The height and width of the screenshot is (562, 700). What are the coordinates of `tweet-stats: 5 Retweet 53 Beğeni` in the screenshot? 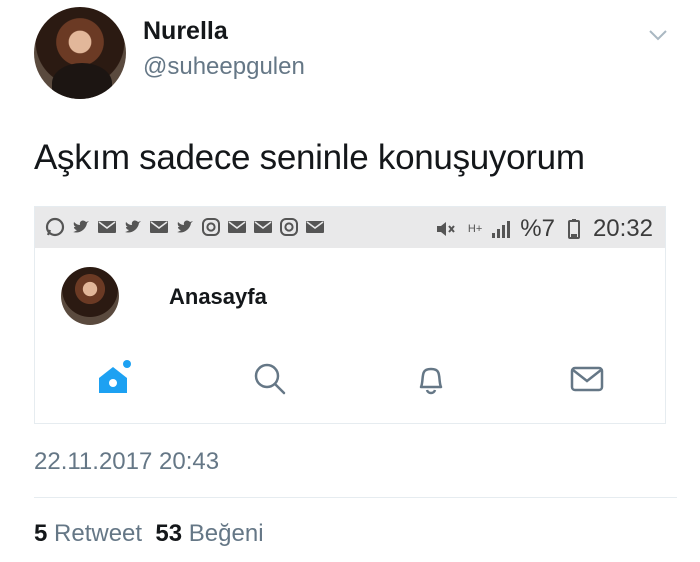 It's located at (149, 534).